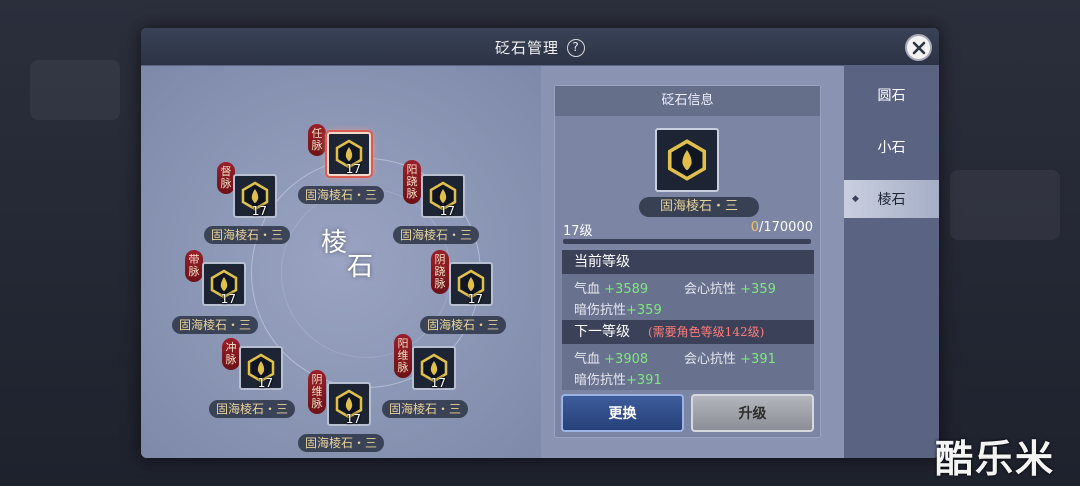 The width and height of the screenshot is (1080, 486). What do you see at coordinates (576, 47) in the screenshot?
I see `help-icon: ?` at bounding box center [576, 47].